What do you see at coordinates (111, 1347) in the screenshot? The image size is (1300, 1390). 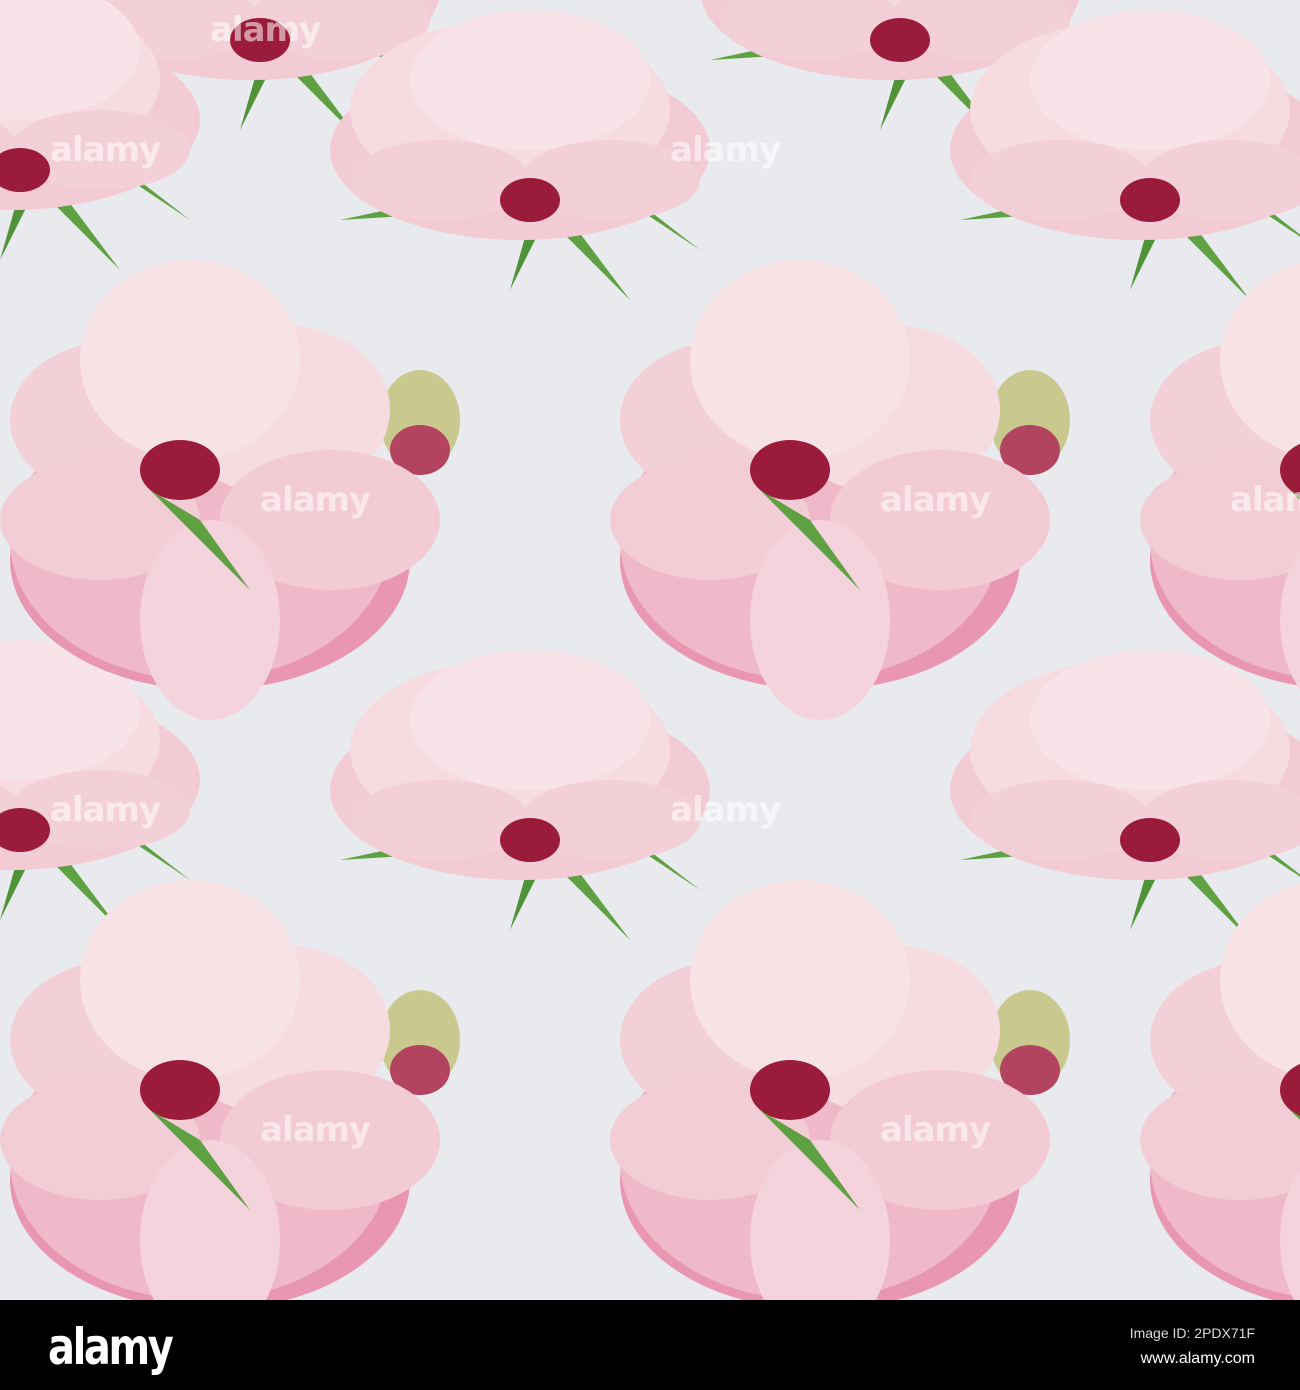 I see `alamy-logo: alamy` at bounding box center [111, 1347].